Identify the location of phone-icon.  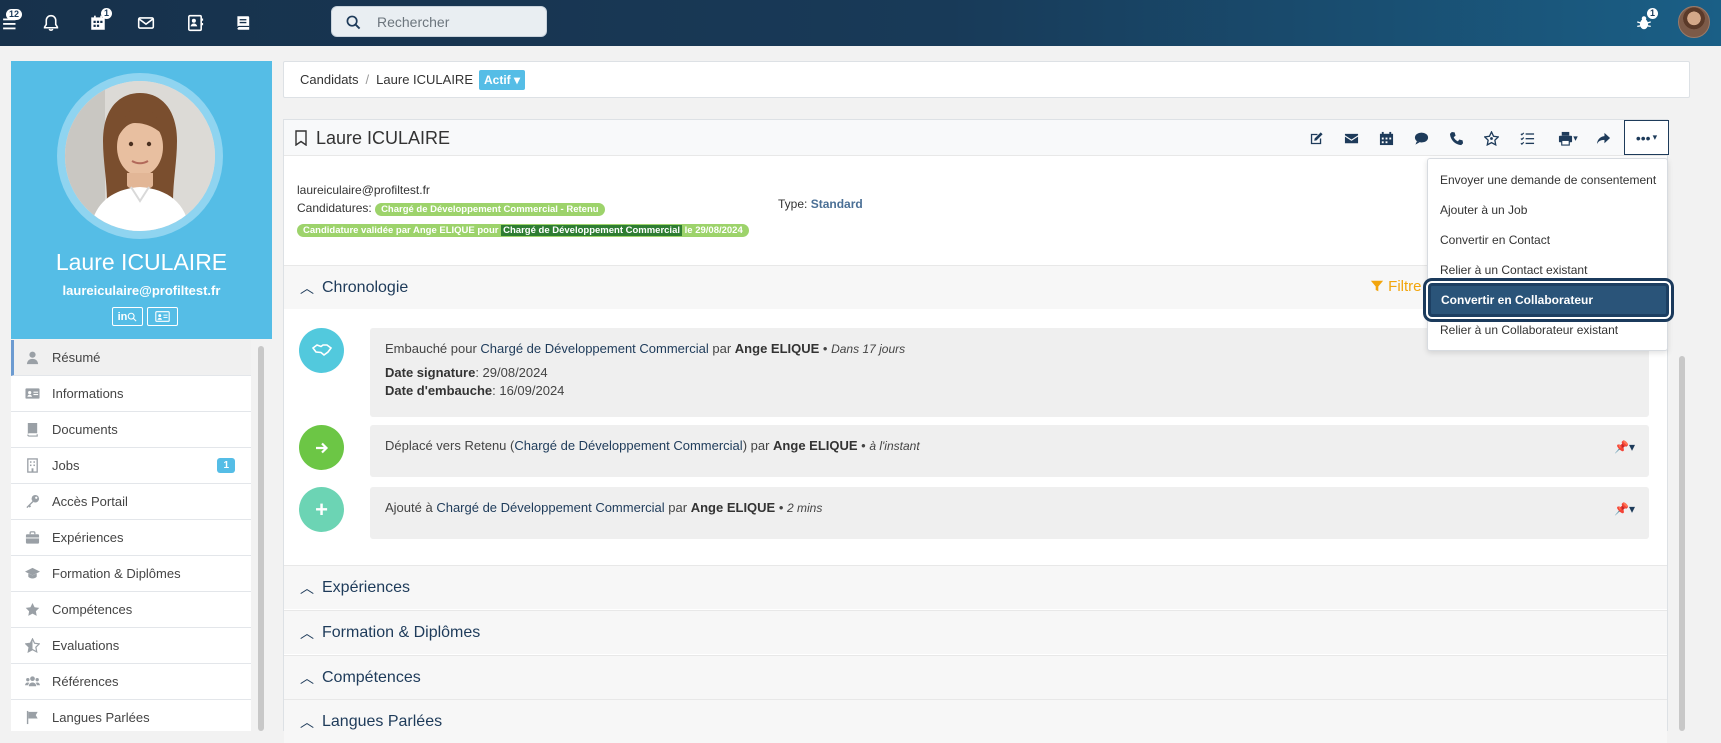
(1456, 138).